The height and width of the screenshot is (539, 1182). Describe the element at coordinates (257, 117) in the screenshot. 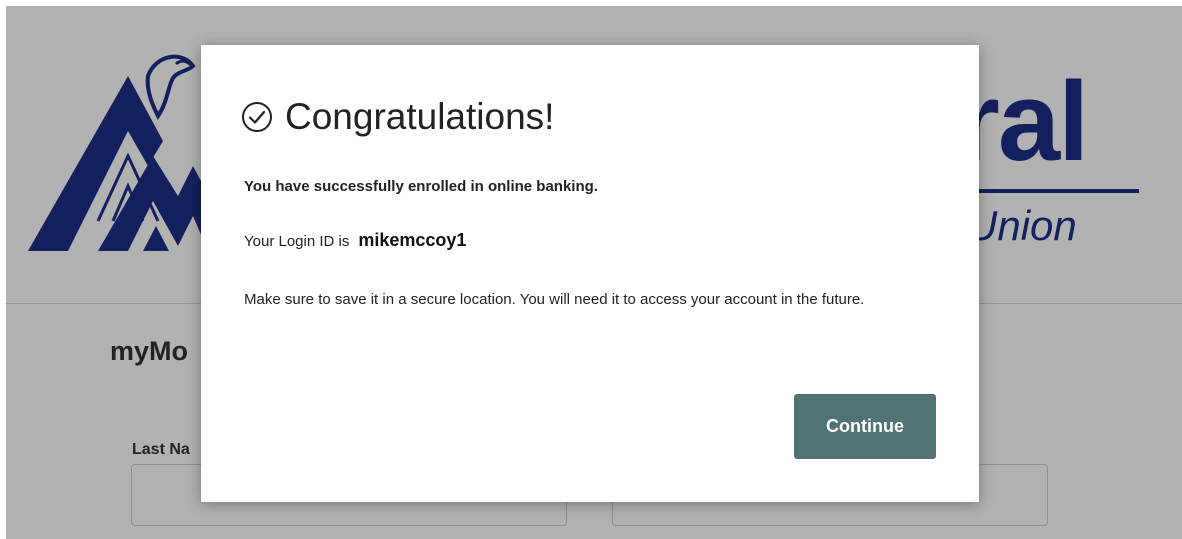

I see `check-circle-icon` at that location.